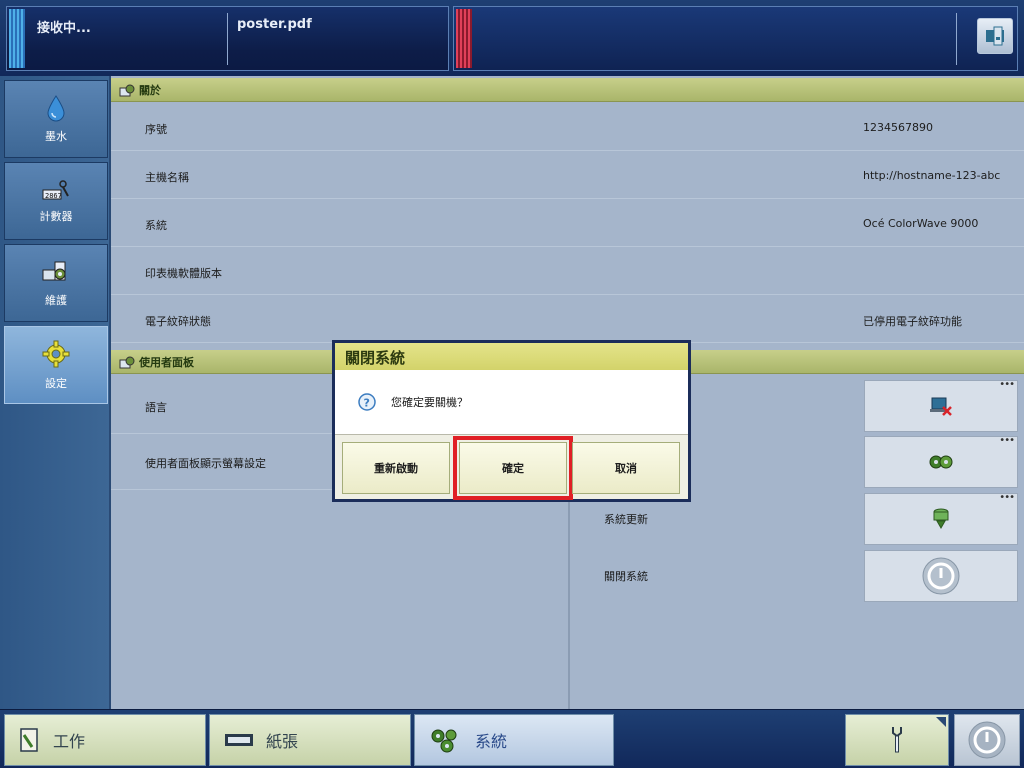 The height and width of the screenshot is (768, 1024). I want to click on tab-jobs: 工作, so click(105, 740).